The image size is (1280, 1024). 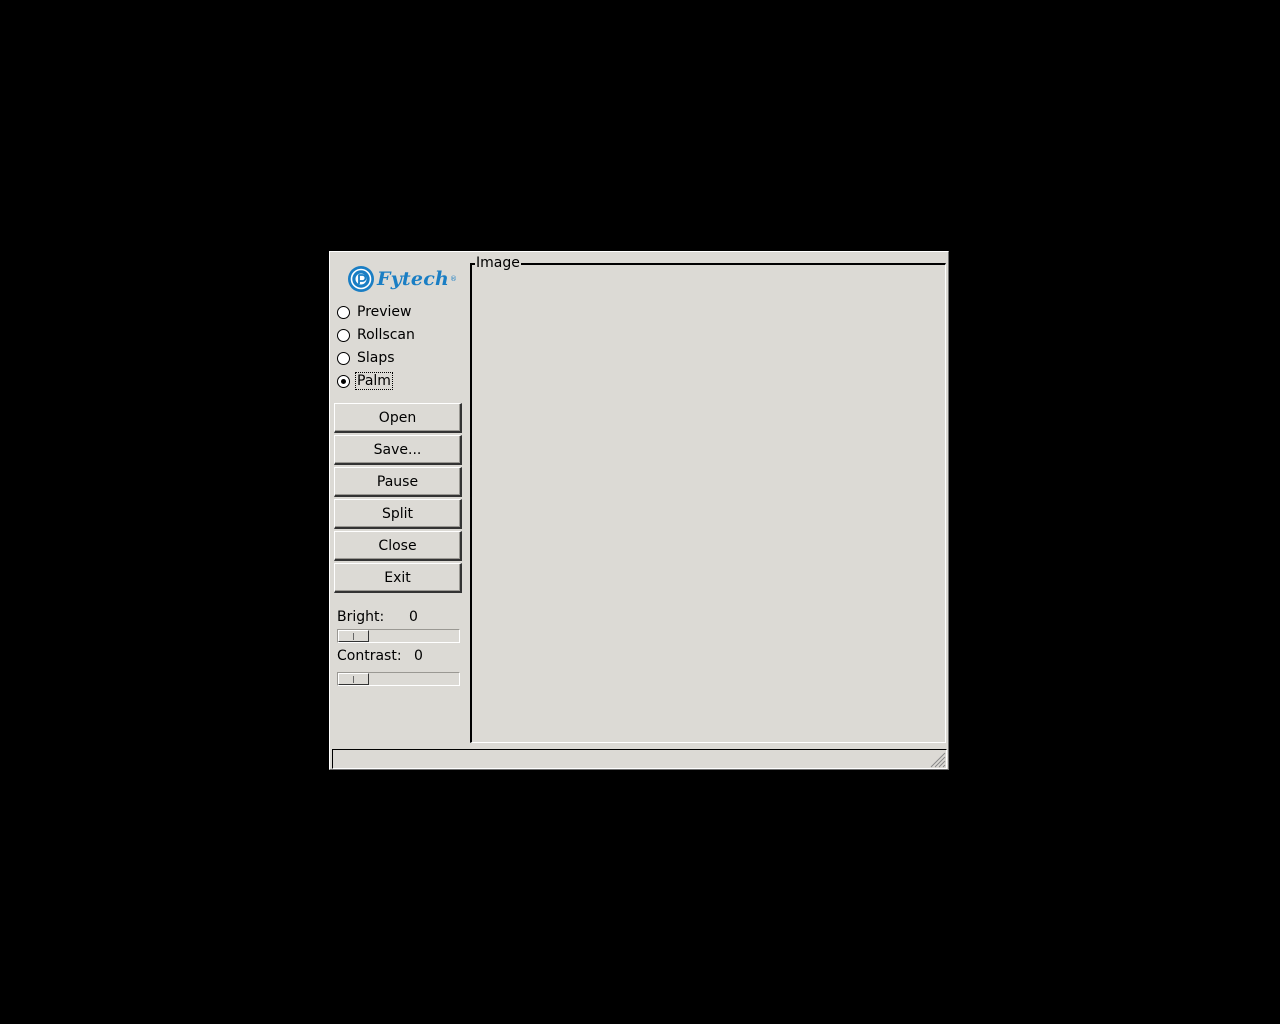 I want to click on exit-button: Exit, so click(x=398, y=578).